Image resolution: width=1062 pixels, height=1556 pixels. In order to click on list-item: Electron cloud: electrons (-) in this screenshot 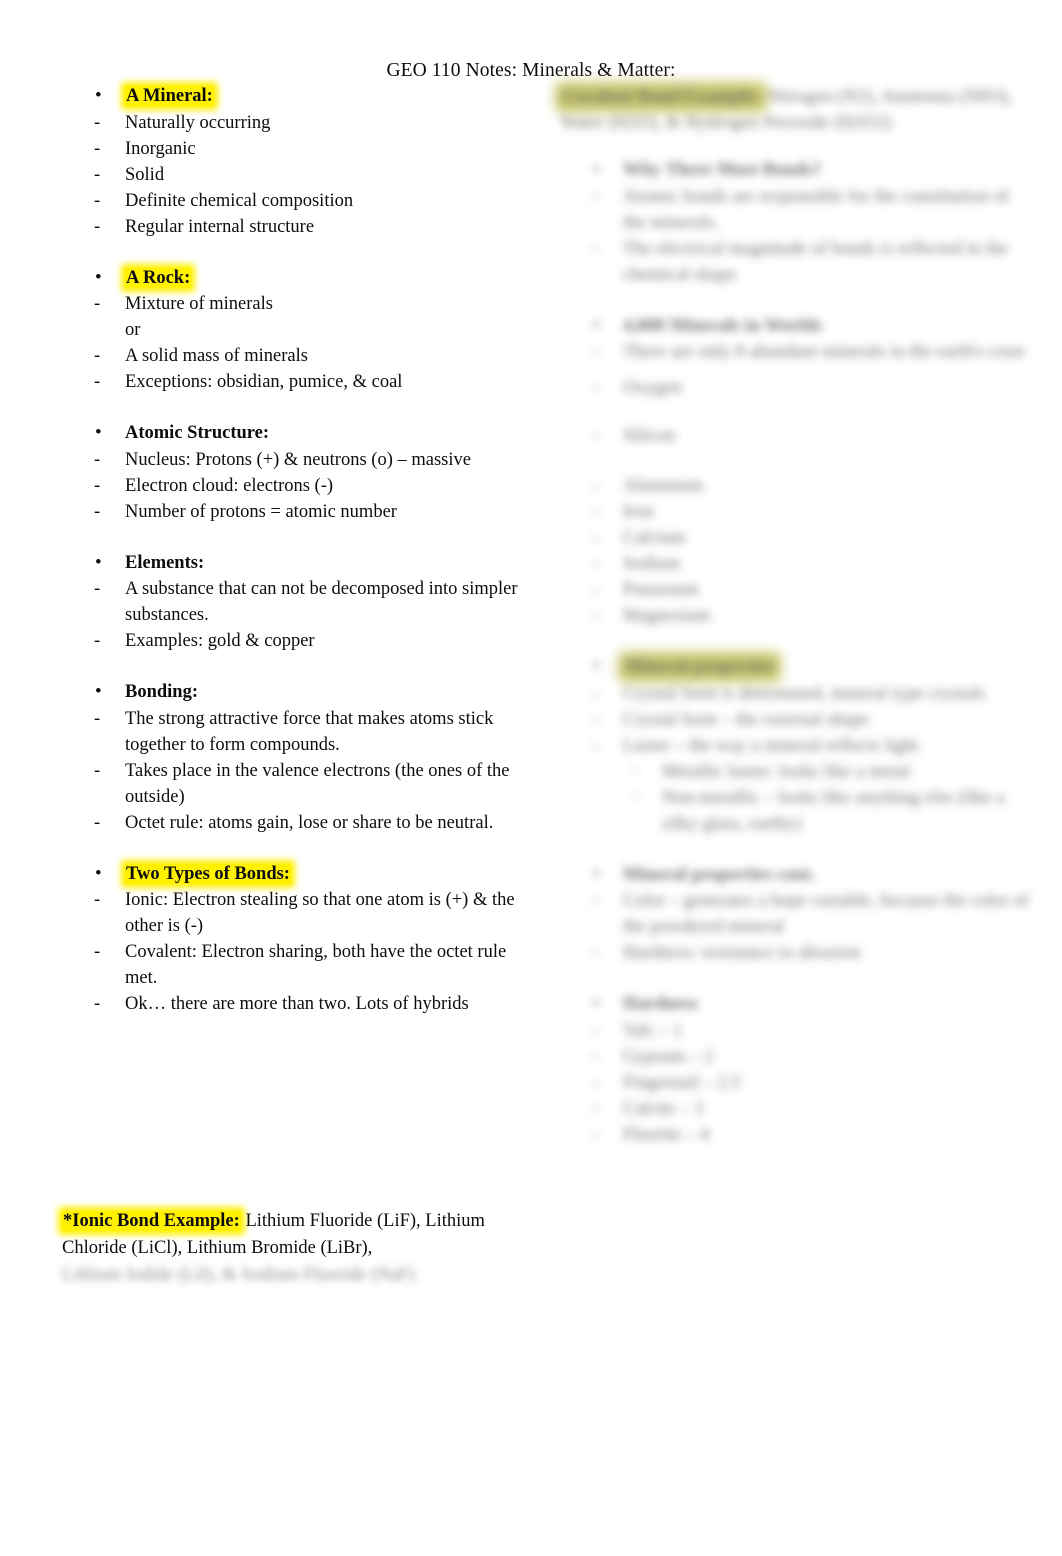, I will do `click(297, 486)`.